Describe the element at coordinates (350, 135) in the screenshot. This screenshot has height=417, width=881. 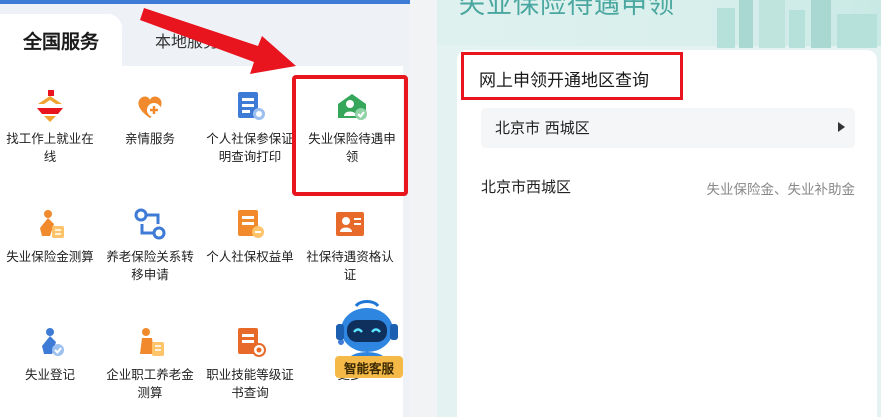
I see `highlight-box` at that location.